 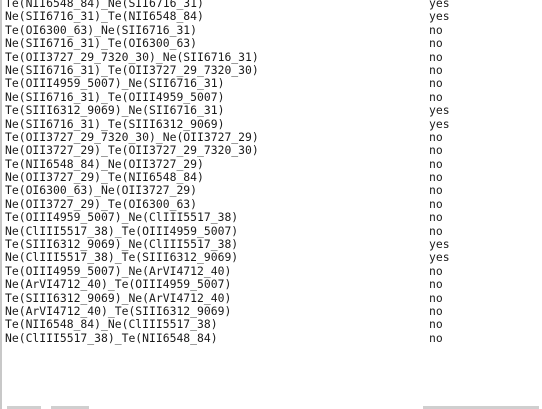 What do you see at coordinates (118, 311) in the screenshot?
I see `row-key: Ne(ArVI4712_40)_Te(SIII6312_9069)` at bounding box center [118, 311].